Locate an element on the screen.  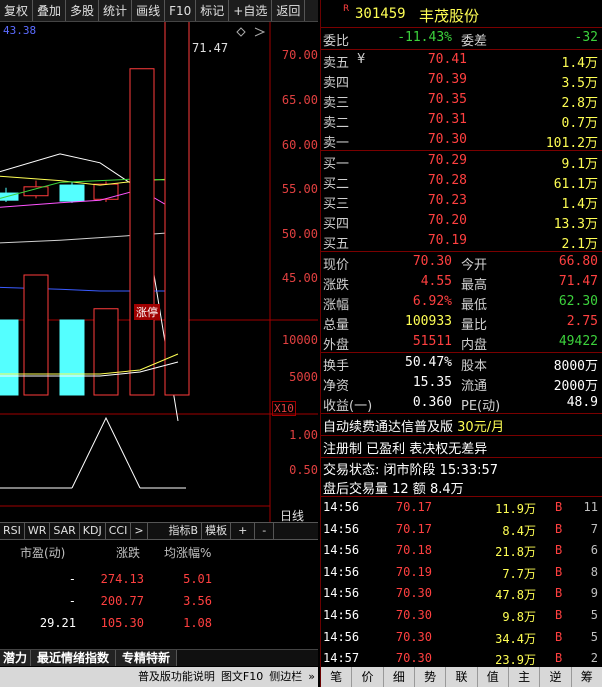
table-row: - 200.77 3.56 is located at coordinates (159, 601).